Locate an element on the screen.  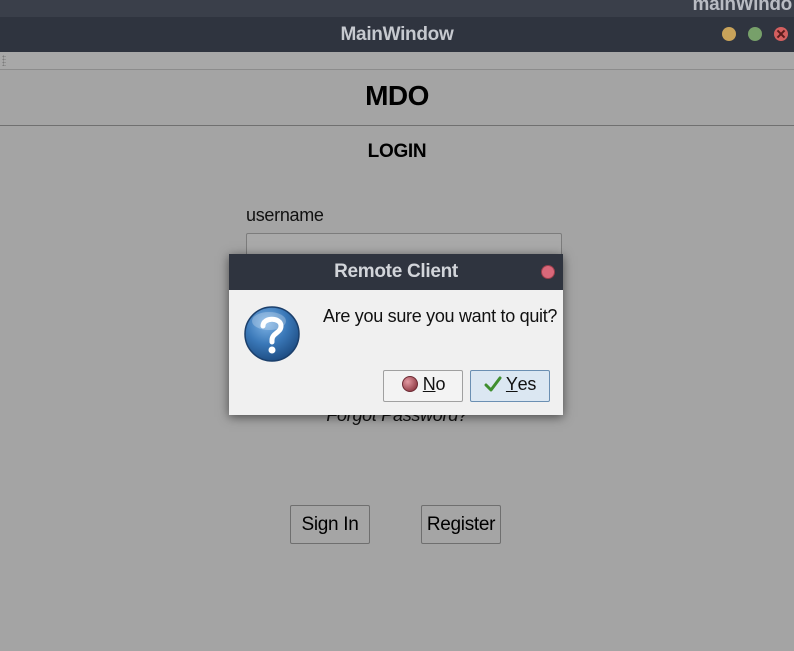
background-window-titlebar: mainWindo is located at coordinates (397, 8).